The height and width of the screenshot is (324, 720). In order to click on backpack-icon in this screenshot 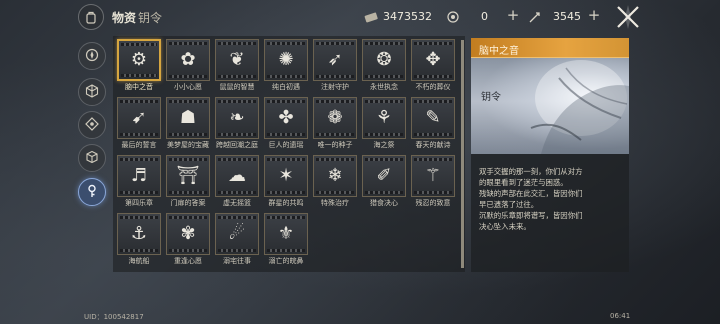, I will do `click(91, 17)`.